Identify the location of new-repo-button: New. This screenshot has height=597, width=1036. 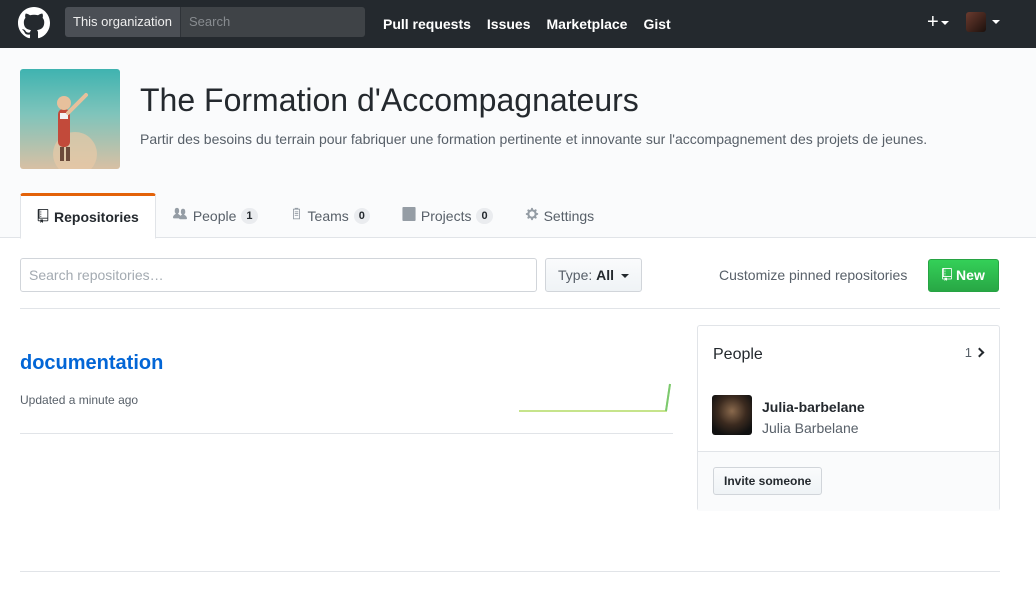
(963, 275).